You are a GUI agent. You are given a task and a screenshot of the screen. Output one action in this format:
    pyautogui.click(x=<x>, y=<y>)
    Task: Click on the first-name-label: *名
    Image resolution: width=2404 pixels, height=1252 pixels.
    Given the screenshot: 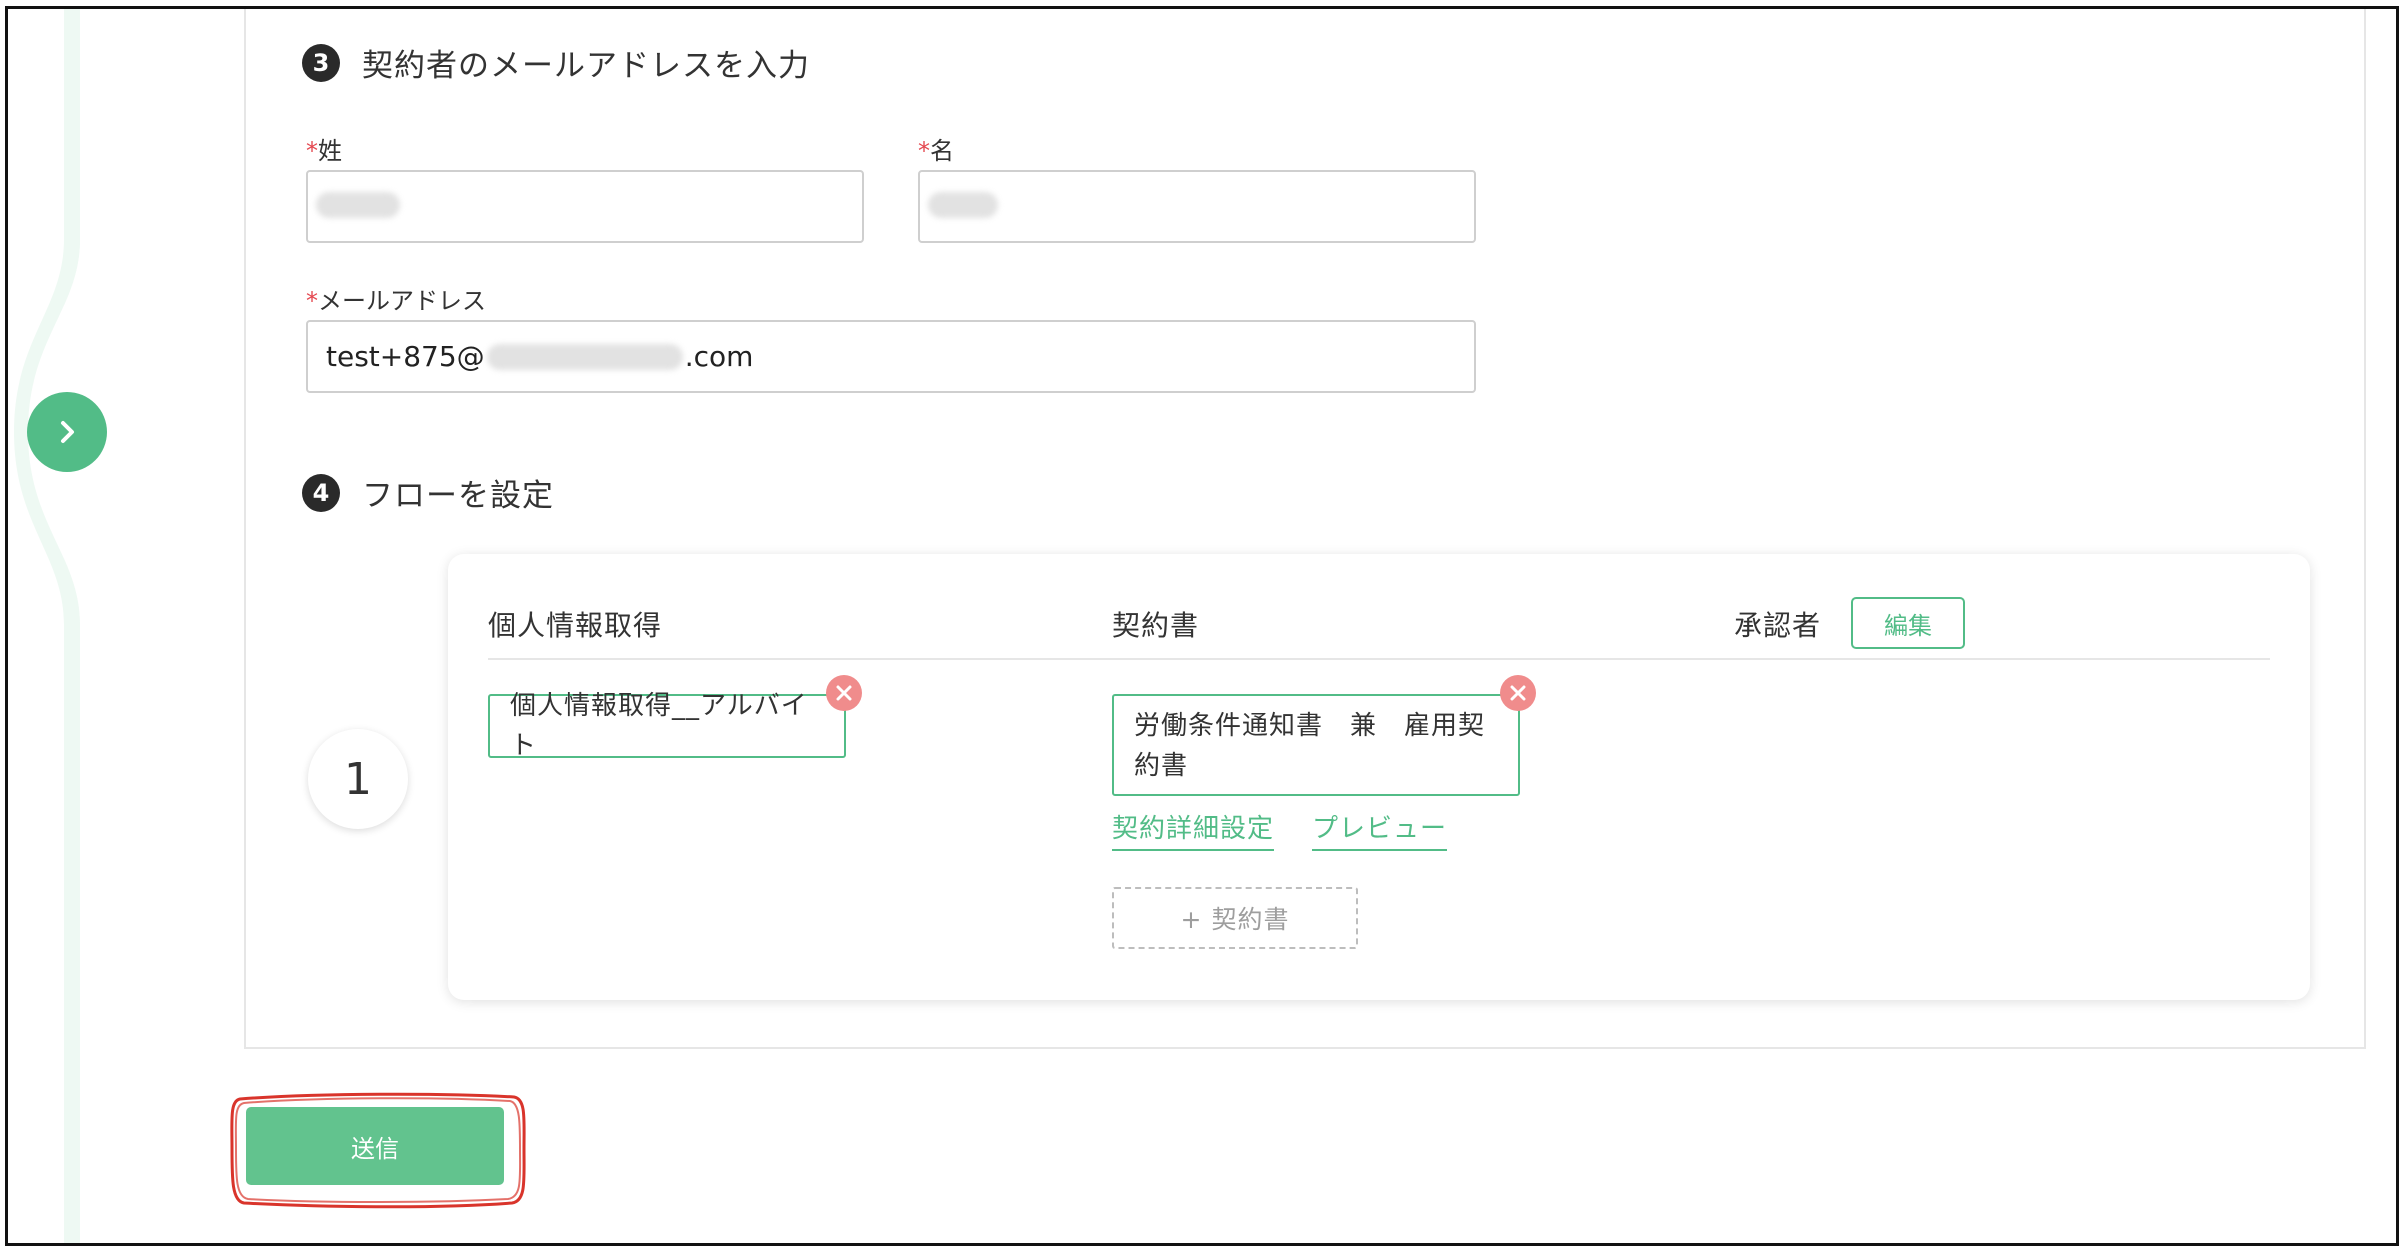 What is the action you would take?
    pyautogui.click(x=936, y=148)
    